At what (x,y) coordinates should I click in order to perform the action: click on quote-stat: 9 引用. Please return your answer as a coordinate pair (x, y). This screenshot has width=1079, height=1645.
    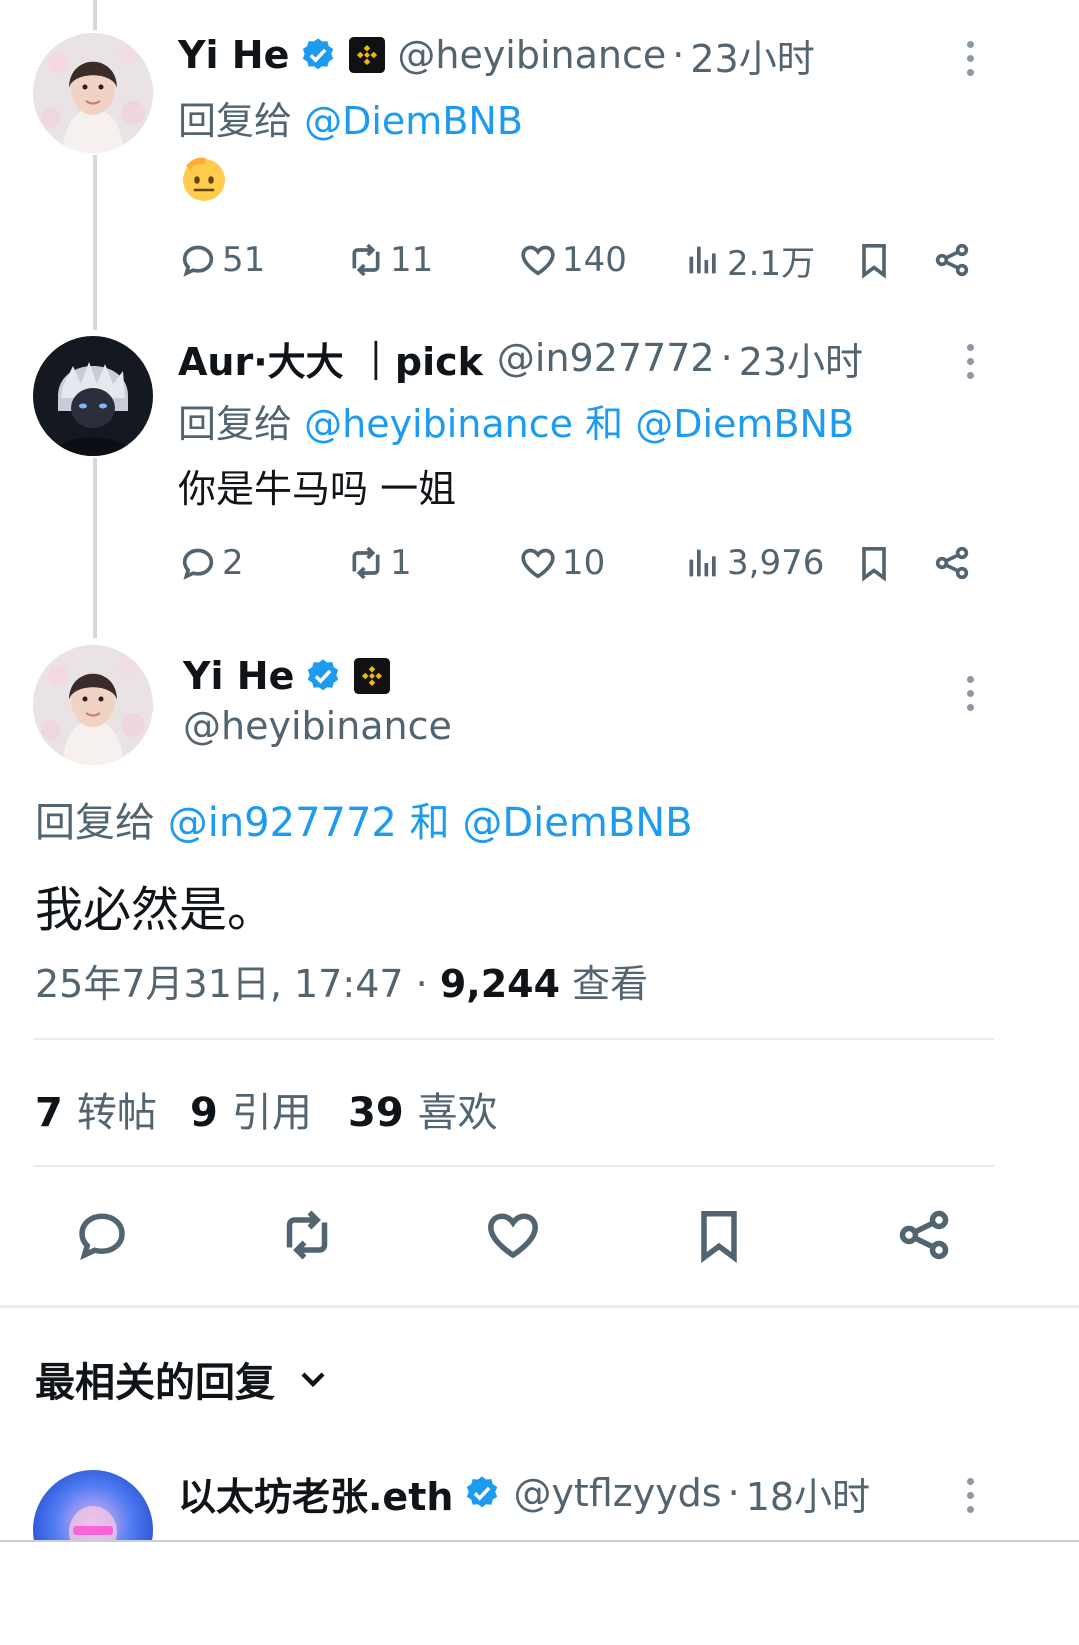
    Looking at the image, I should click on (251, 1109).